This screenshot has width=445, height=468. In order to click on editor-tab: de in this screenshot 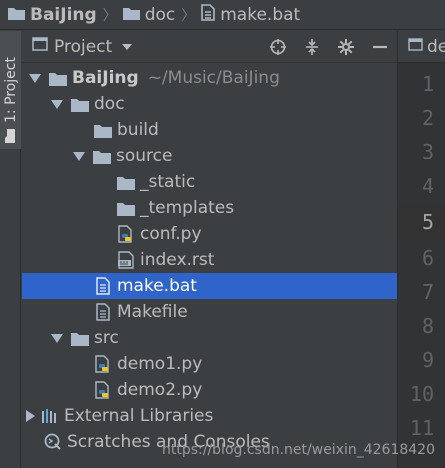, I will do `click(421, 47)`.